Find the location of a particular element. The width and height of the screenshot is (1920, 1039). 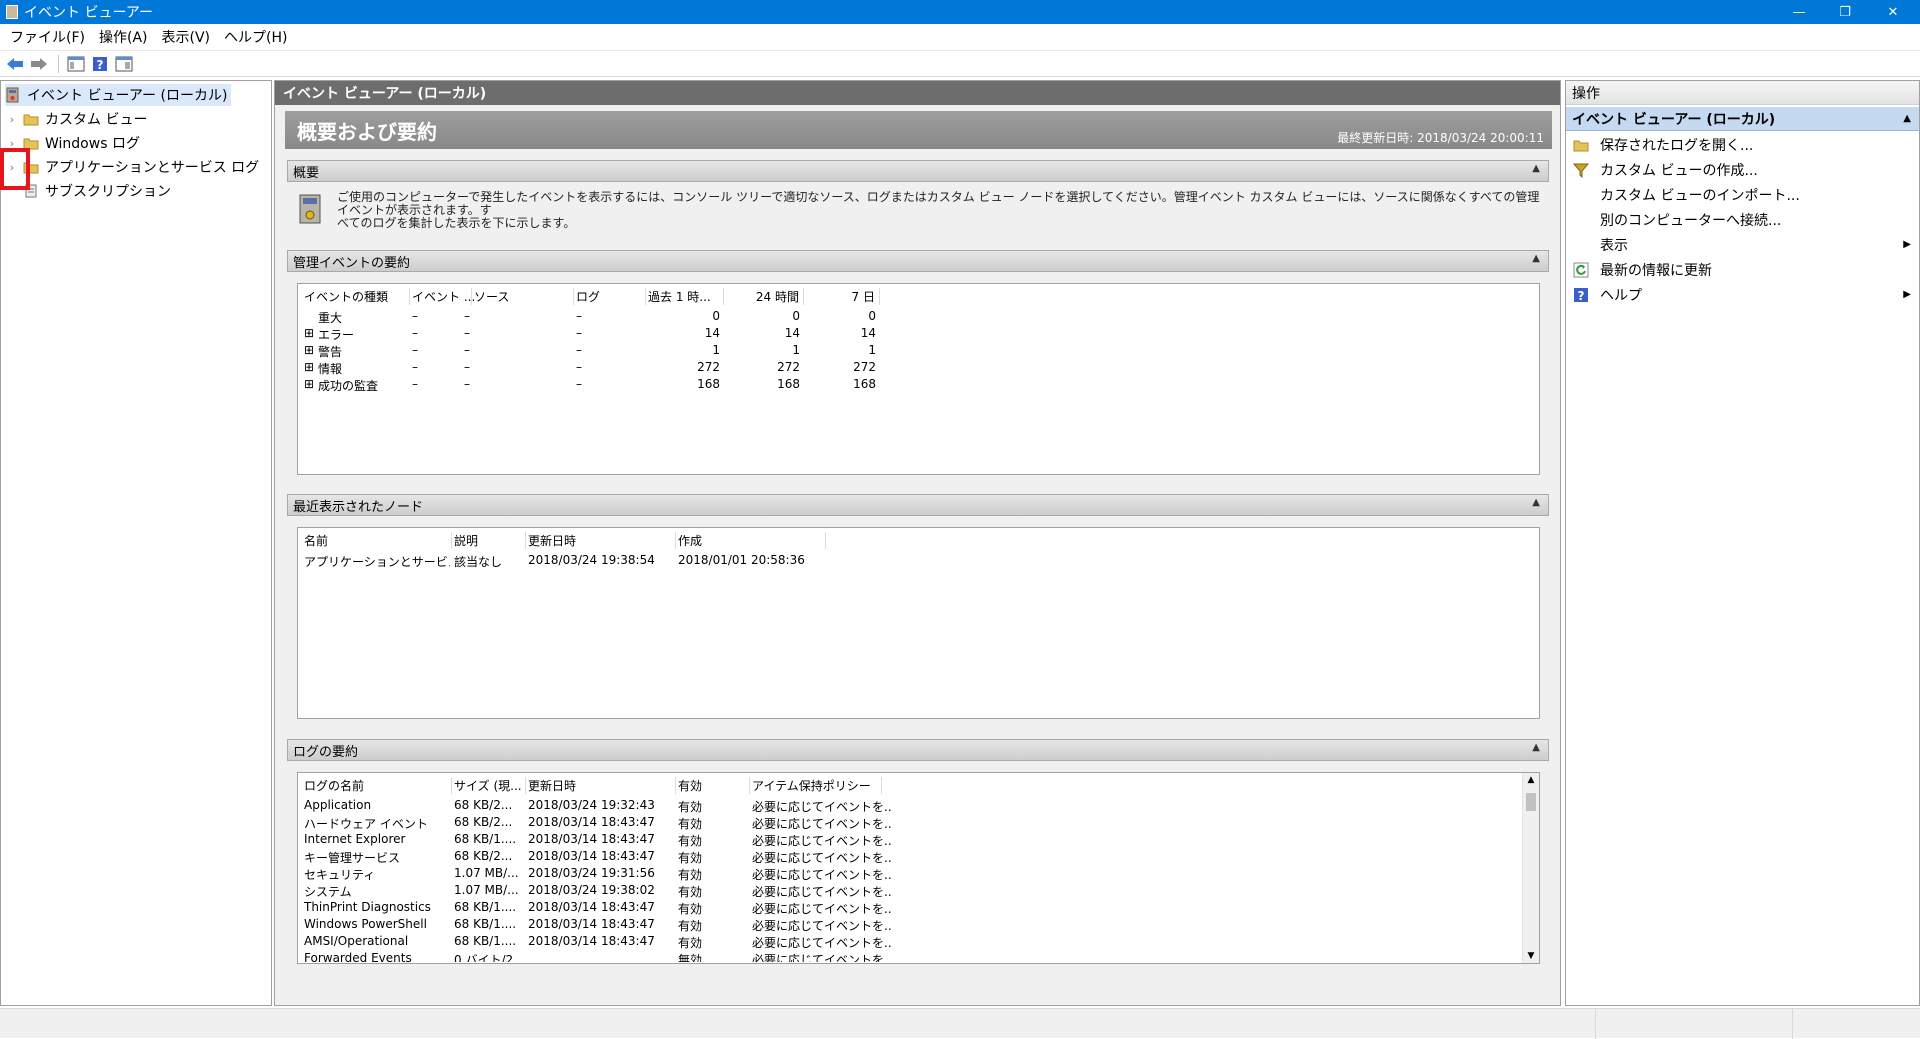

col-description: 説明 is located at coordinates (490, 540).